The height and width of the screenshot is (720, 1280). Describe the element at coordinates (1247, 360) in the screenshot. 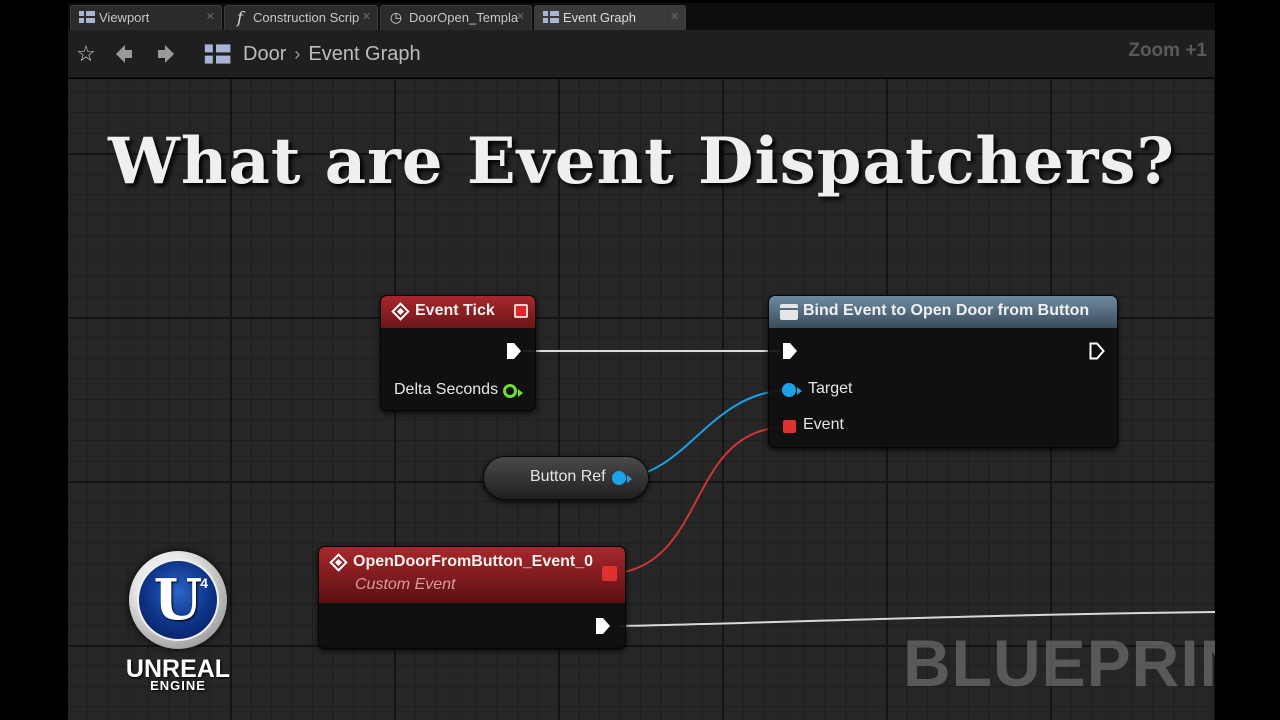

I see `right-frame` at that location.